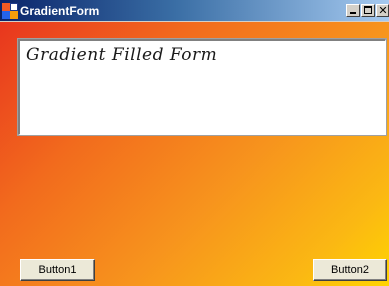 This screenshot has width=389, height=286. Describe the element at coordinates (57, 270) in the screenshot. I see `button1: Button1` at that location.